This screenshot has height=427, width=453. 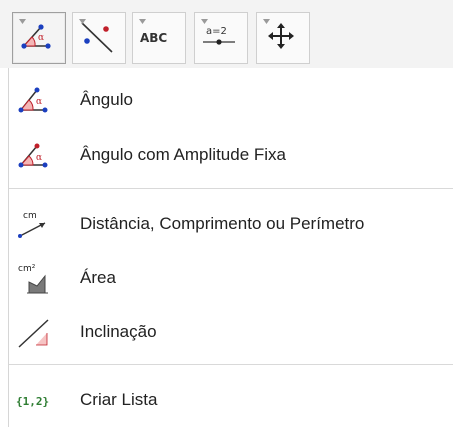 I want to click on text-tool-icon: ABC, so click(x=153, y=38).